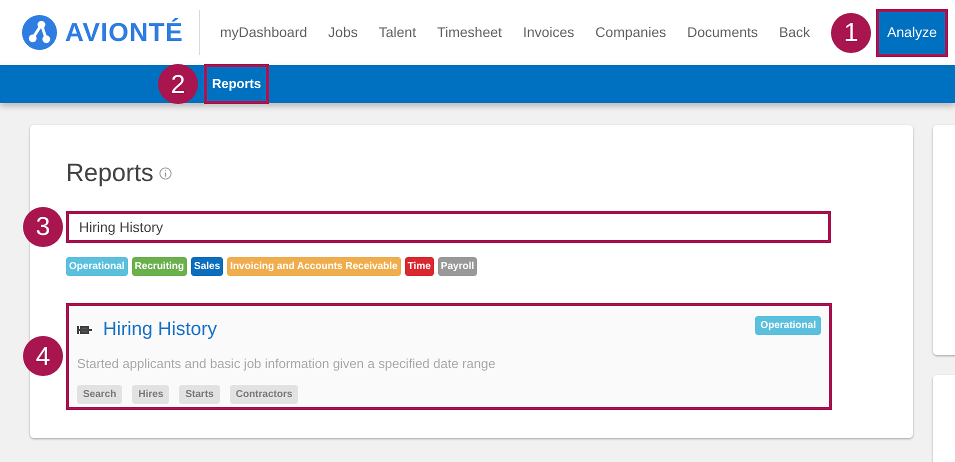  Describe the element at coordinates (630, 32) in the screenshot. I see `nav-link: Companies` at that location.